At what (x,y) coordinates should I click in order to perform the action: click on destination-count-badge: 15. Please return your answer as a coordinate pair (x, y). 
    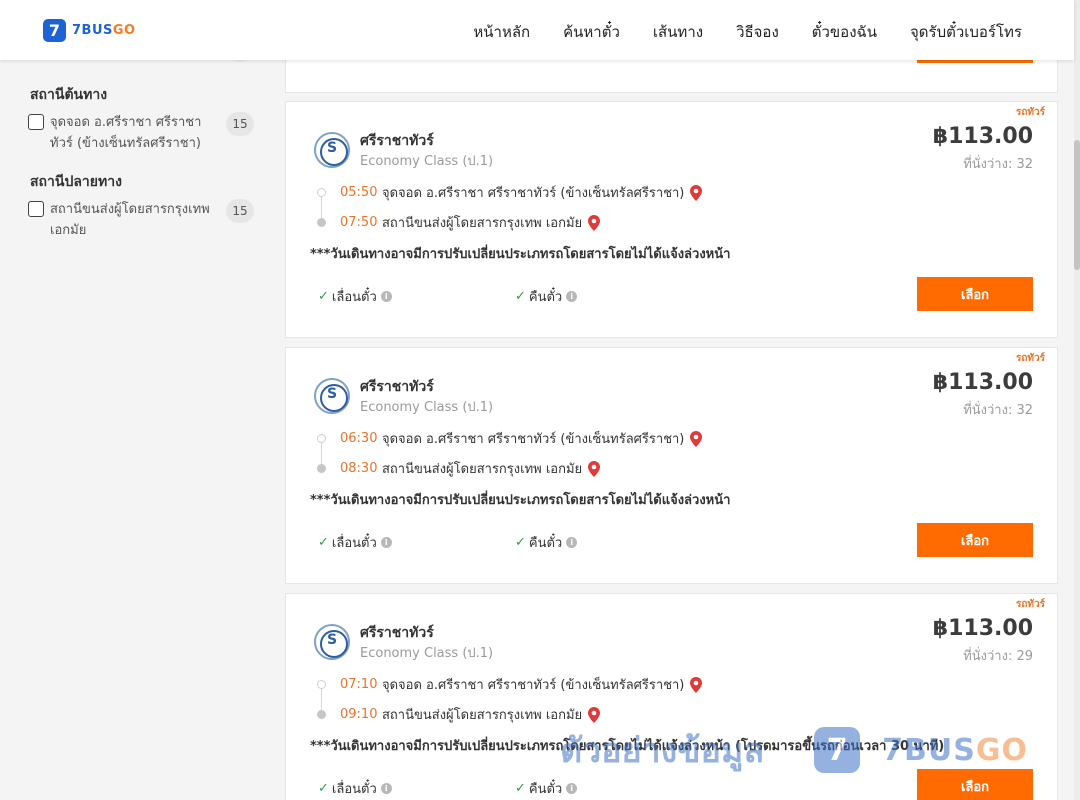
    Looking at the image, I should click on (240, 211).